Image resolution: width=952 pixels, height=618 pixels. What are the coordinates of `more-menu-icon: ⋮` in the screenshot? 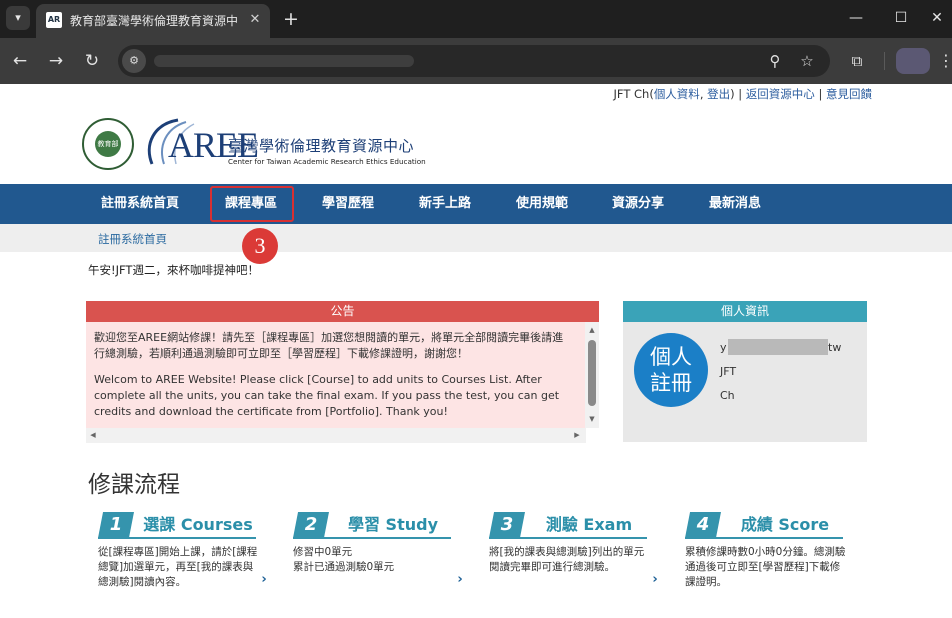 It's located at (945, 61).